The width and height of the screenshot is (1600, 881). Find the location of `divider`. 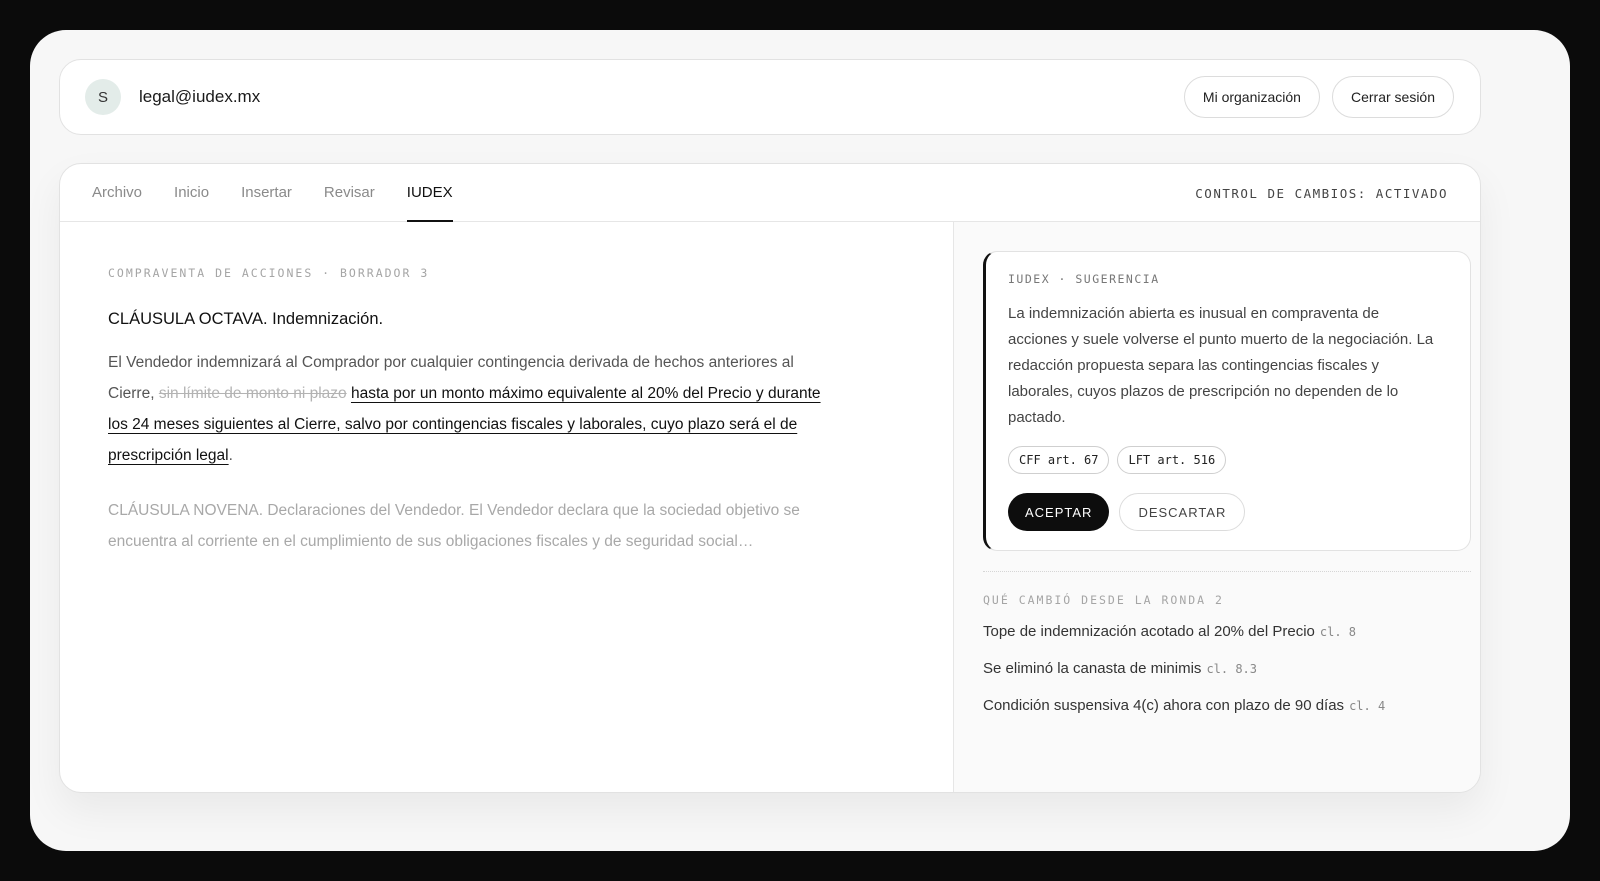

divider is located at coordinates (1227, 571).